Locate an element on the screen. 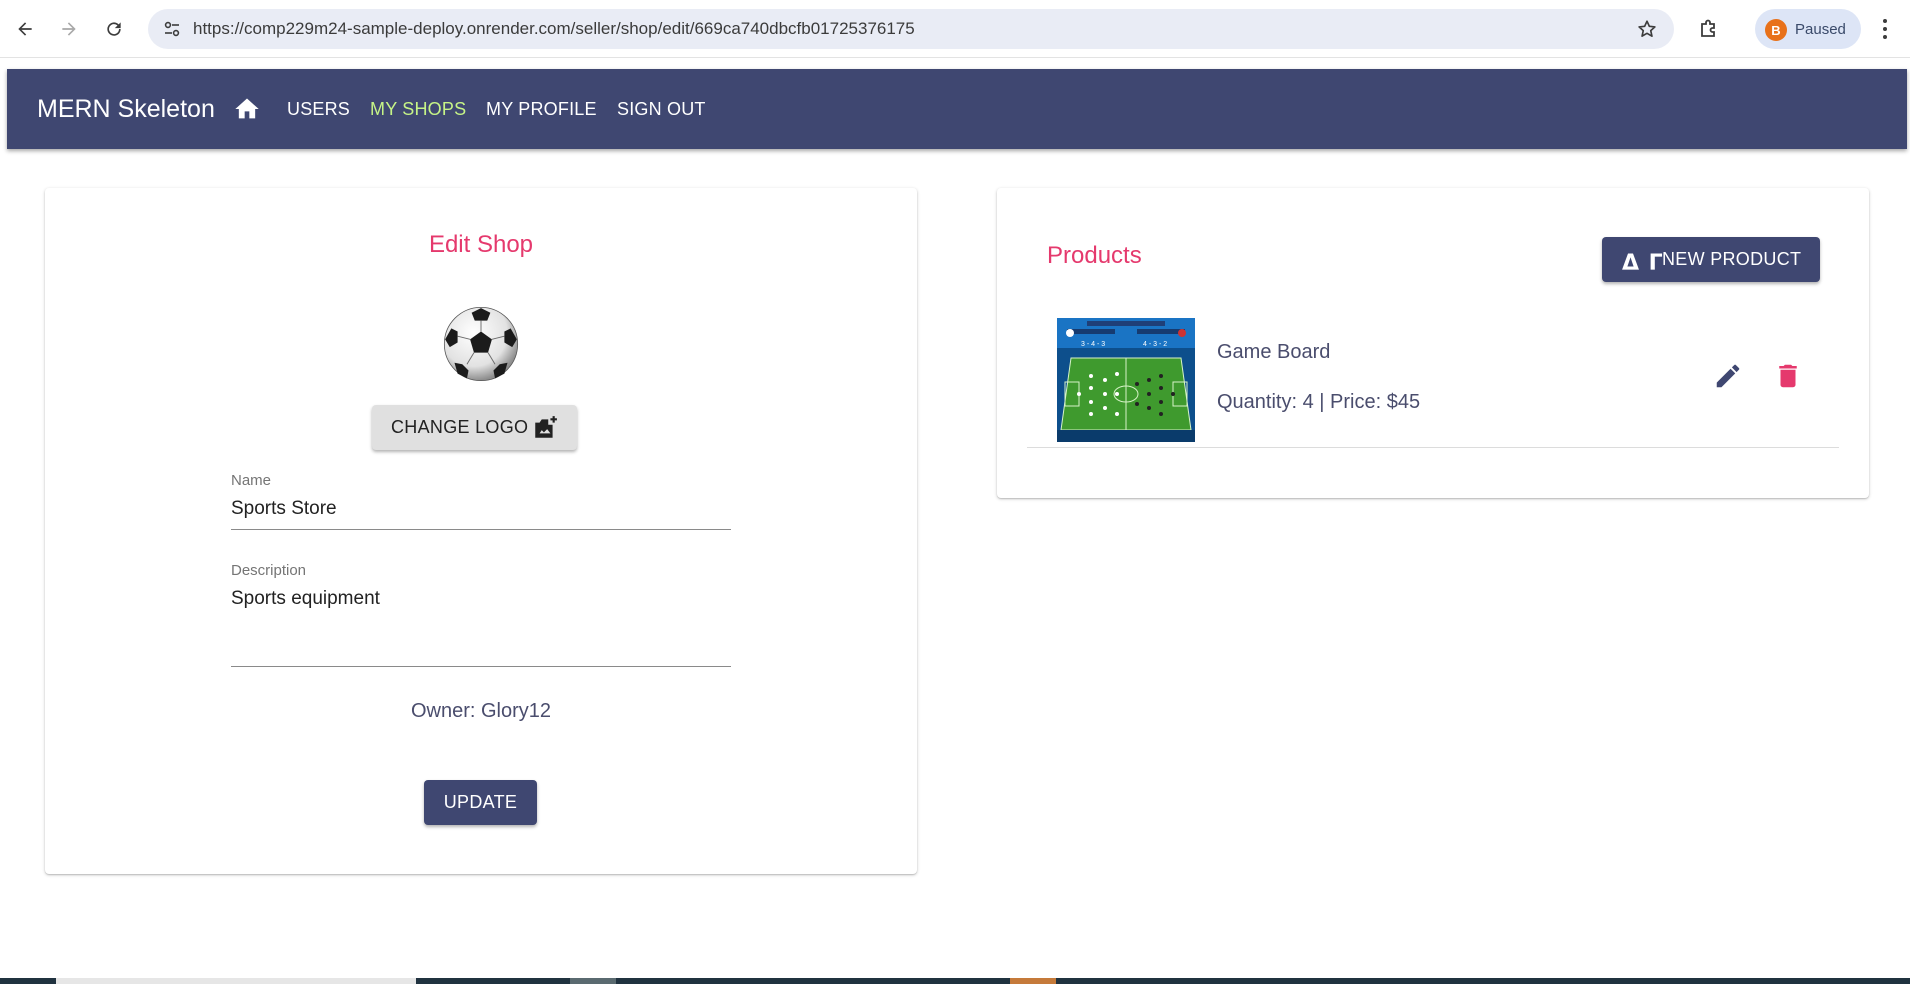 This screenshot has height=984, width=1910. shop-logo-soccer-ball is located at coordinates (481, 344).